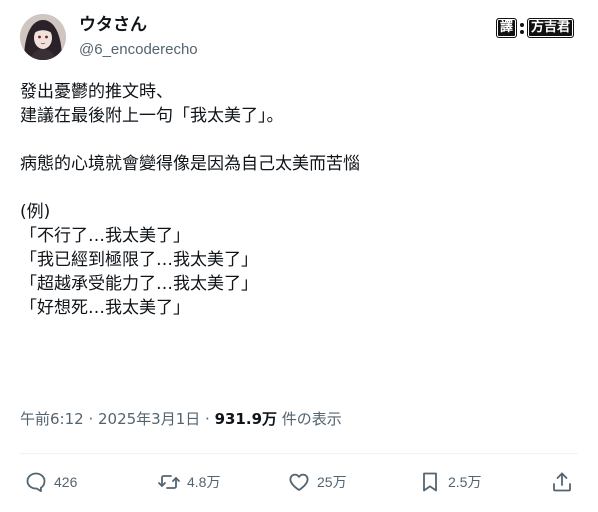  I want to click on bookmark-button: 2.5万, so click(449, 482).